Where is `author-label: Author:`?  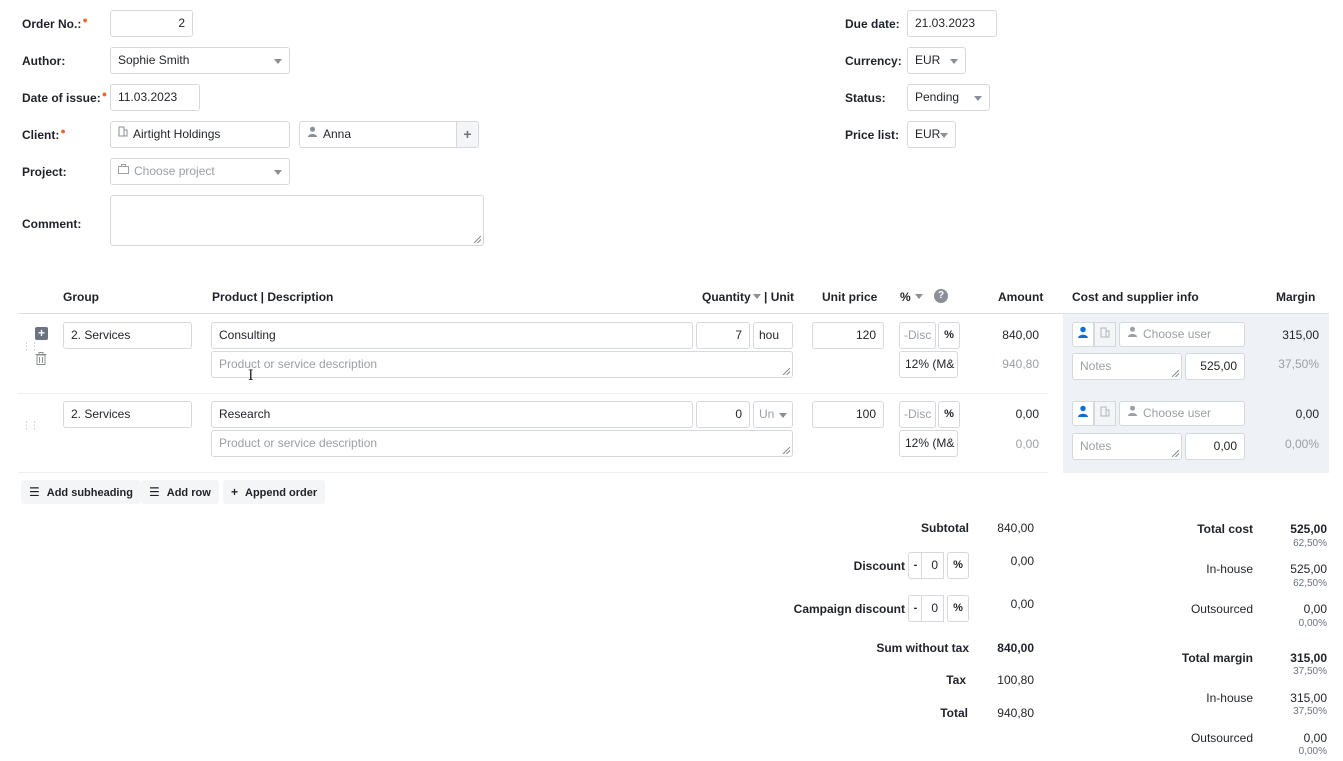
author-label: Author: is located at coordinates (44, 61).